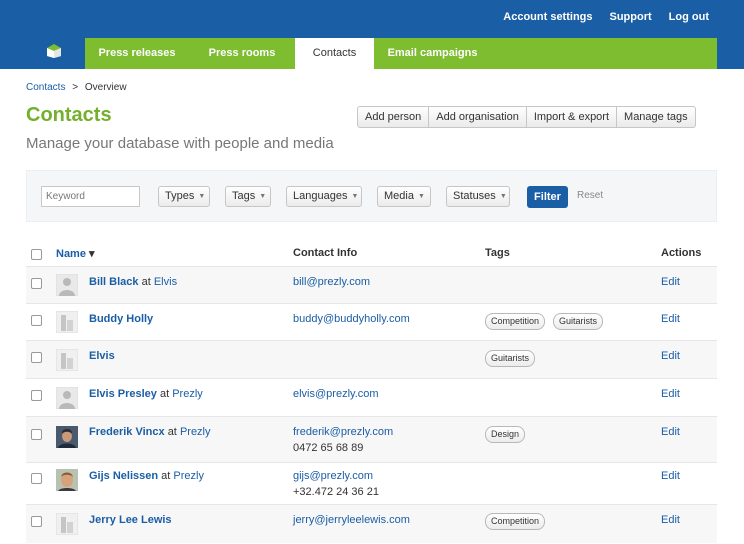 Image resolution: width=744 pixels, height=544 pixels. Describe the element at coordinates (114, 282) in the screenshot. I see `contact-name-link: Bill Black` at that location.